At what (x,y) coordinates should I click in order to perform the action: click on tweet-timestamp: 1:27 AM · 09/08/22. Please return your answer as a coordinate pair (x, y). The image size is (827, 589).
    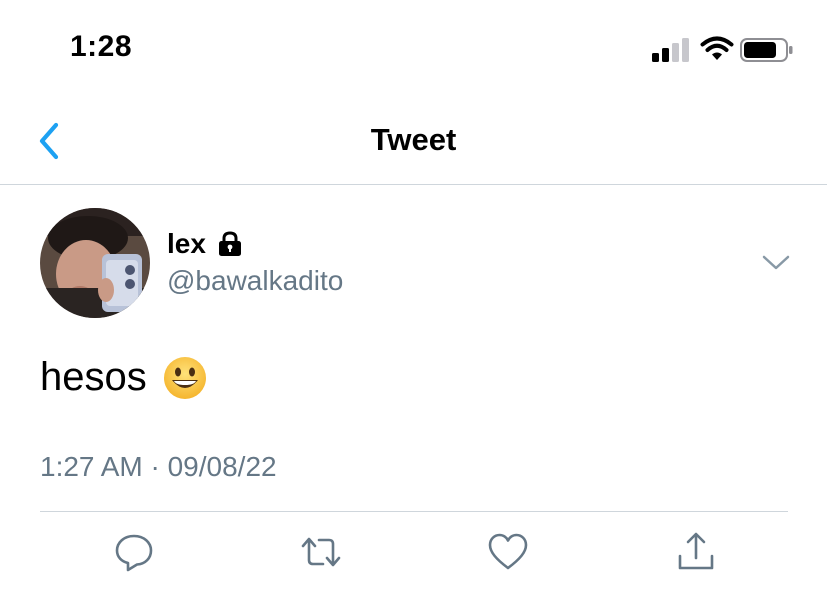
    Looking at the image, I should click on (158, 466).